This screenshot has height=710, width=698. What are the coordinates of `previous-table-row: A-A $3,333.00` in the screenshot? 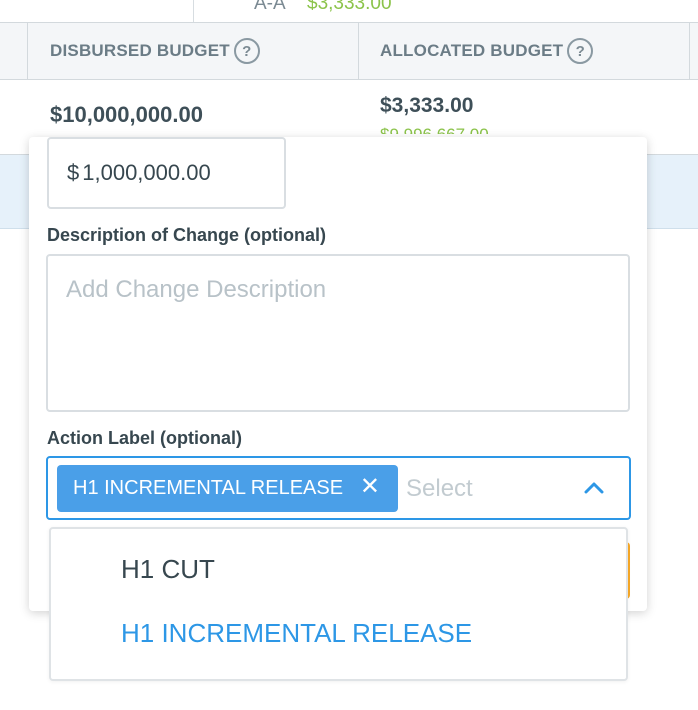 It's located at (349, 11).